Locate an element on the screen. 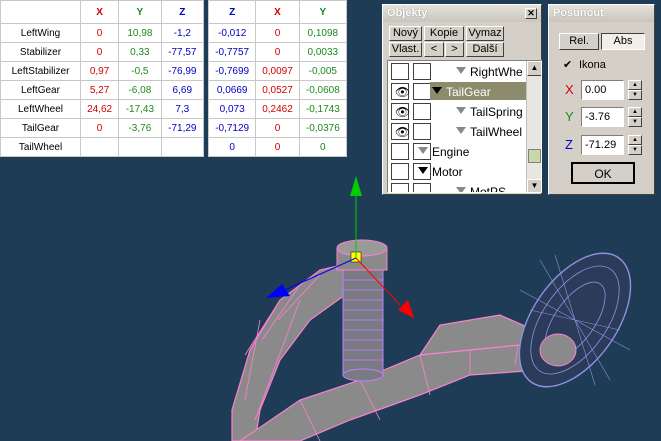 This screenshot has width=661, height=441. table-row: -0,7757 0 0,0033 is located at coordinates (277, 52).